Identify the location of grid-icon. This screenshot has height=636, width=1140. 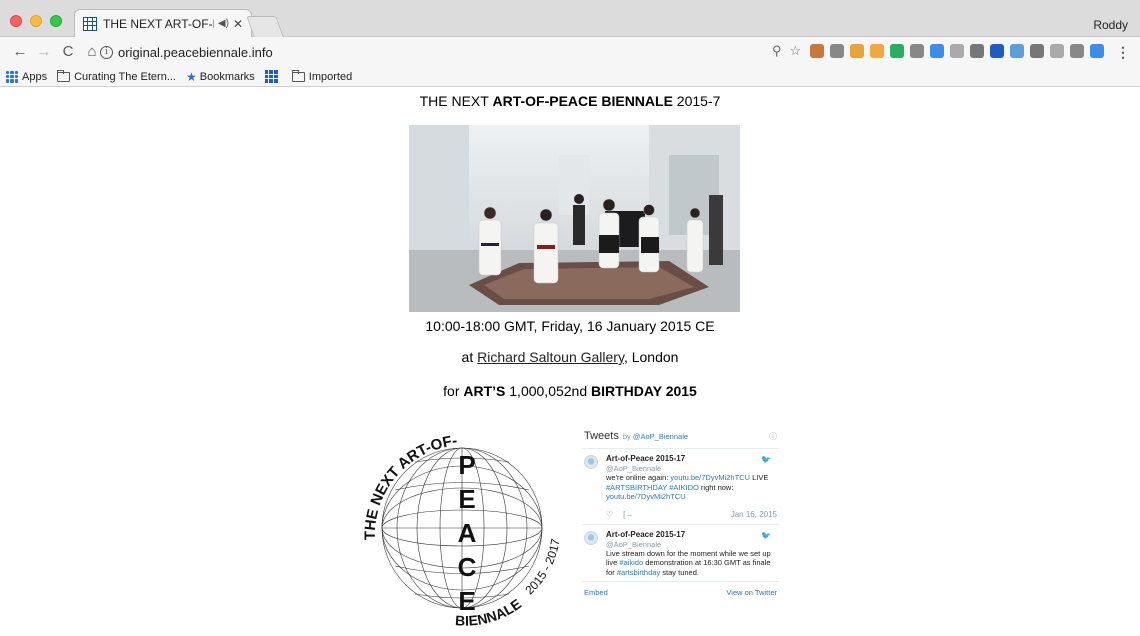
(271, 76).